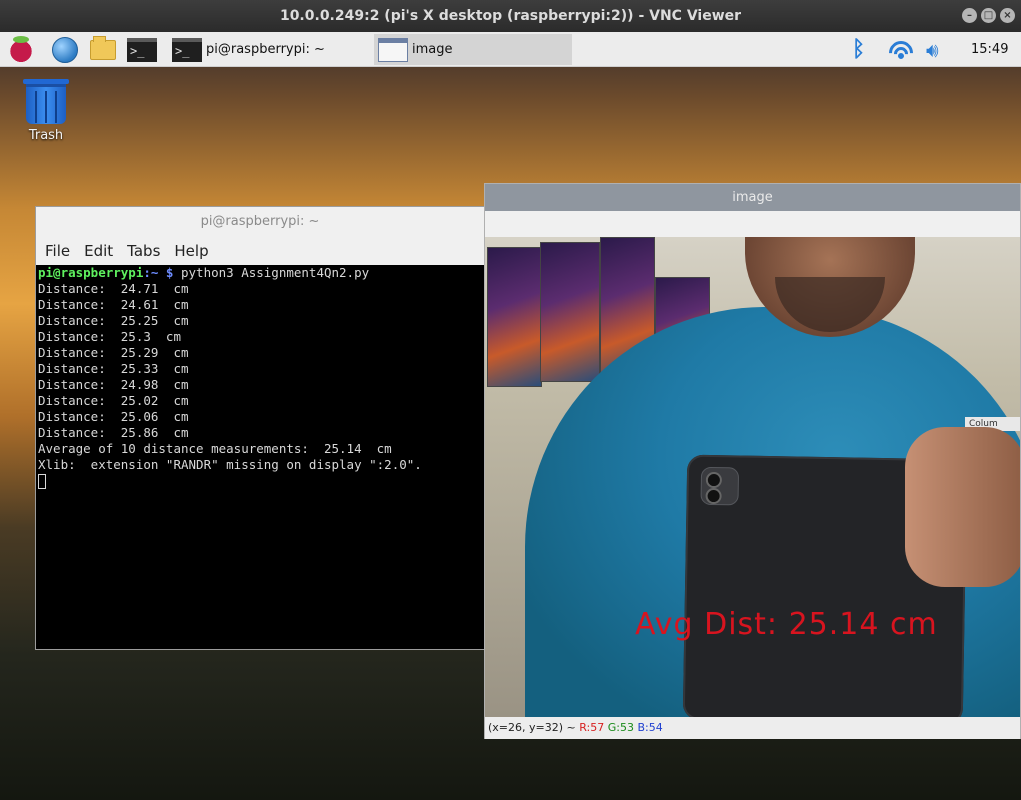 The image size is (1021, 800). Describe the element at coordinates (42, 481) in the screenshot. I see `text-cursor` at that location.